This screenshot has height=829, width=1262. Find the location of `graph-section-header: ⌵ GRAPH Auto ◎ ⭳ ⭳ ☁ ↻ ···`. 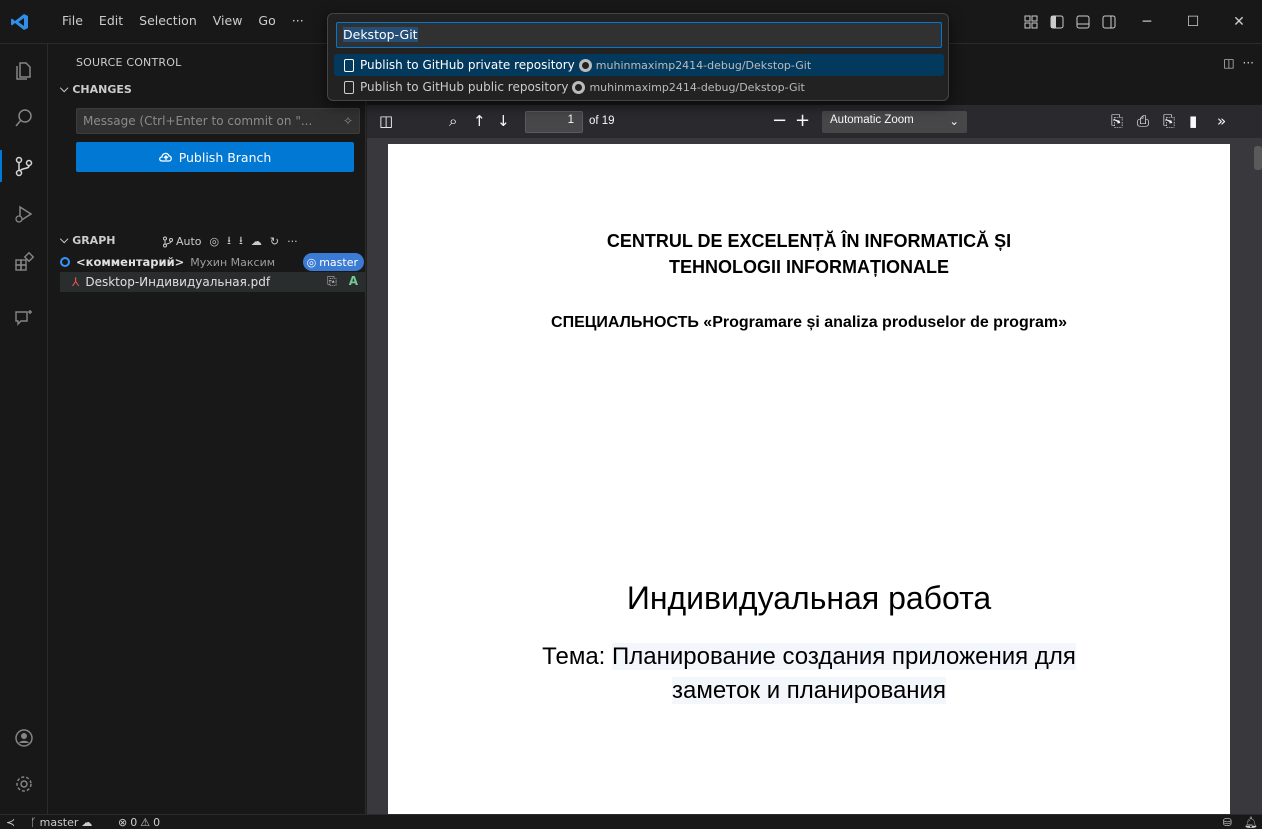

graph-section-header: ⌵ GRAPH Auto ◎ ⭳ ⭳ ☁ ↻ ··· is located at coordinates (211, 240).